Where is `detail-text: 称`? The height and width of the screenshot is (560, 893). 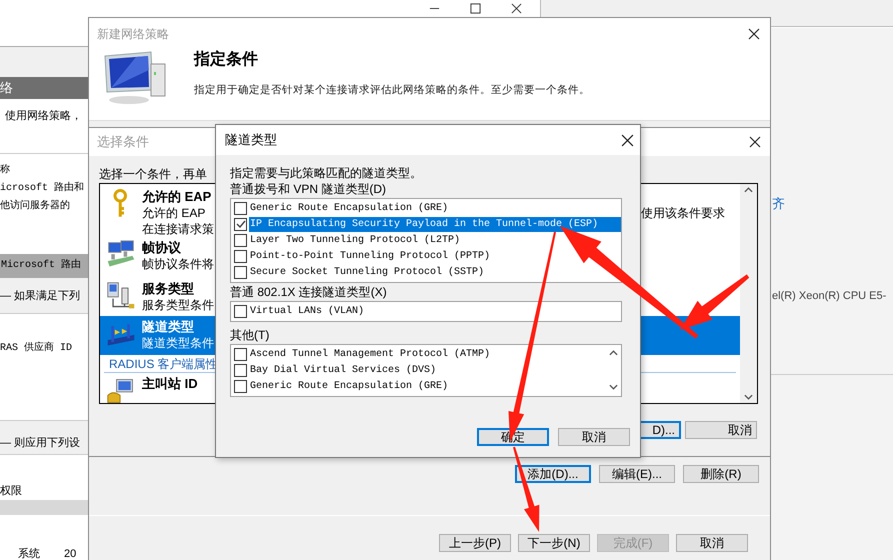
detail-text: 称 is located at coordinates (5, 170).